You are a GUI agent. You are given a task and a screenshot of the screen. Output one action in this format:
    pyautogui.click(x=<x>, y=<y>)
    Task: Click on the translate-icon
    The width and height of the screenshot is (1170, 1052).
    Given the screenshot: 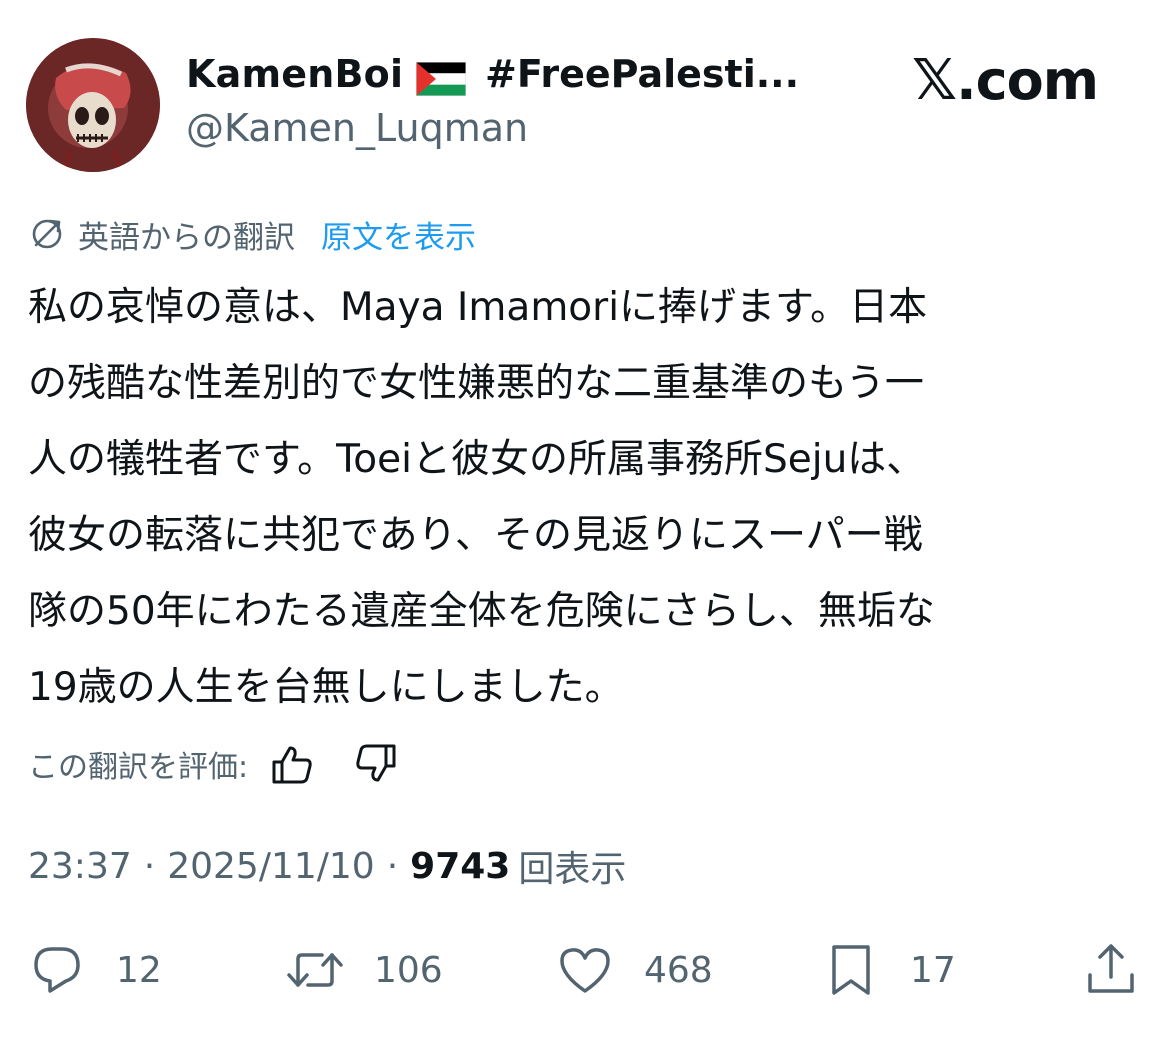 What is the action you would take?
    pyautogui.click(x=47, y=234)
    